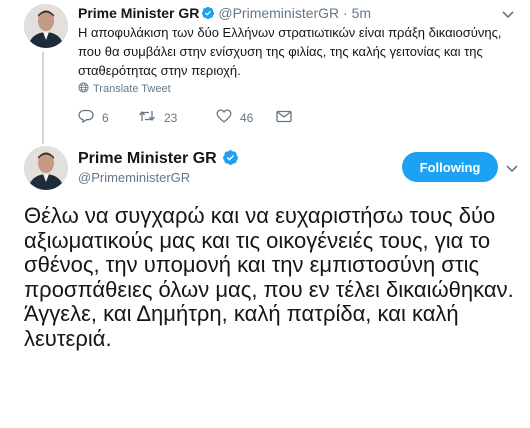 This screenshot has height=428, width=530. I want to click on reply-count: 6, so click(105, 117).